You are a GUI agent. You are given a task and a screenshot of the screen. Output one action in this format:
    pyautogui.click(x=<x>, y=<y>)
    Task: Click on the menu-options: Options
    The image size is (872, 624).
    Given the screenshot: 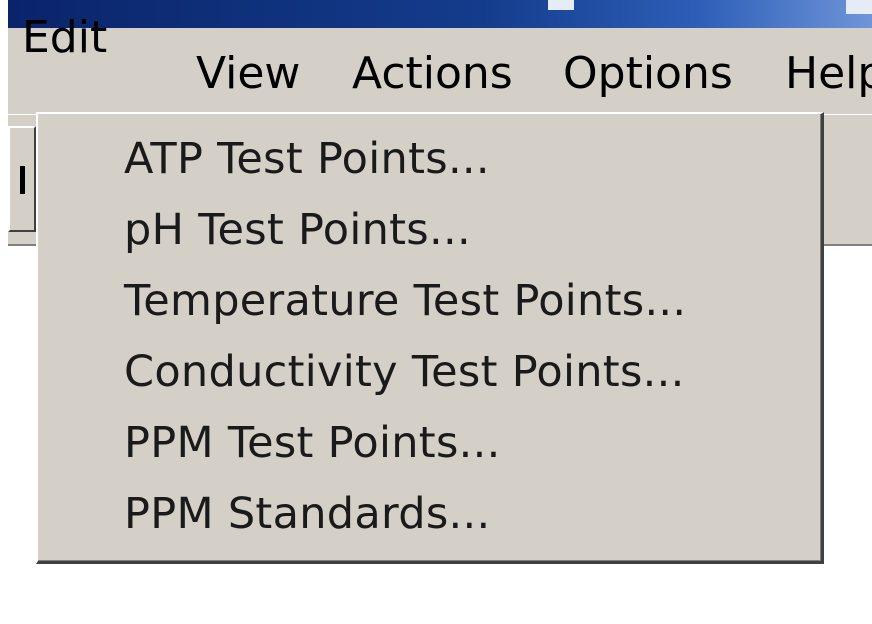 What is the action you would take?
    pyautogui.click(x=648, y=74)
    